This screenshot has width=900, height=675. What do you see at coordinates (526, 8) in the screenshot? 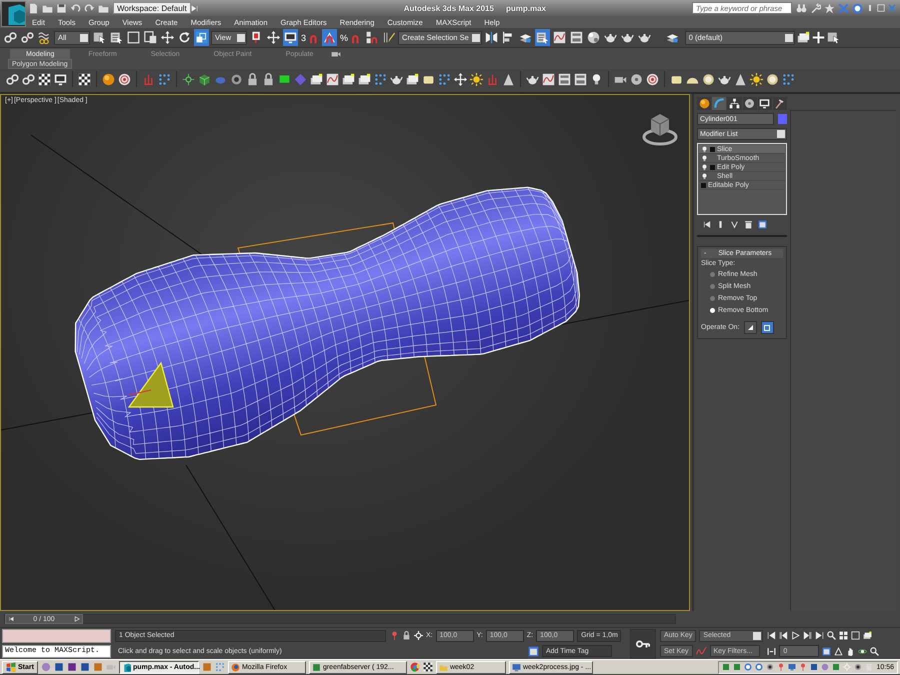
I see `file-name: pump.max` at bounding box center [526, 8].